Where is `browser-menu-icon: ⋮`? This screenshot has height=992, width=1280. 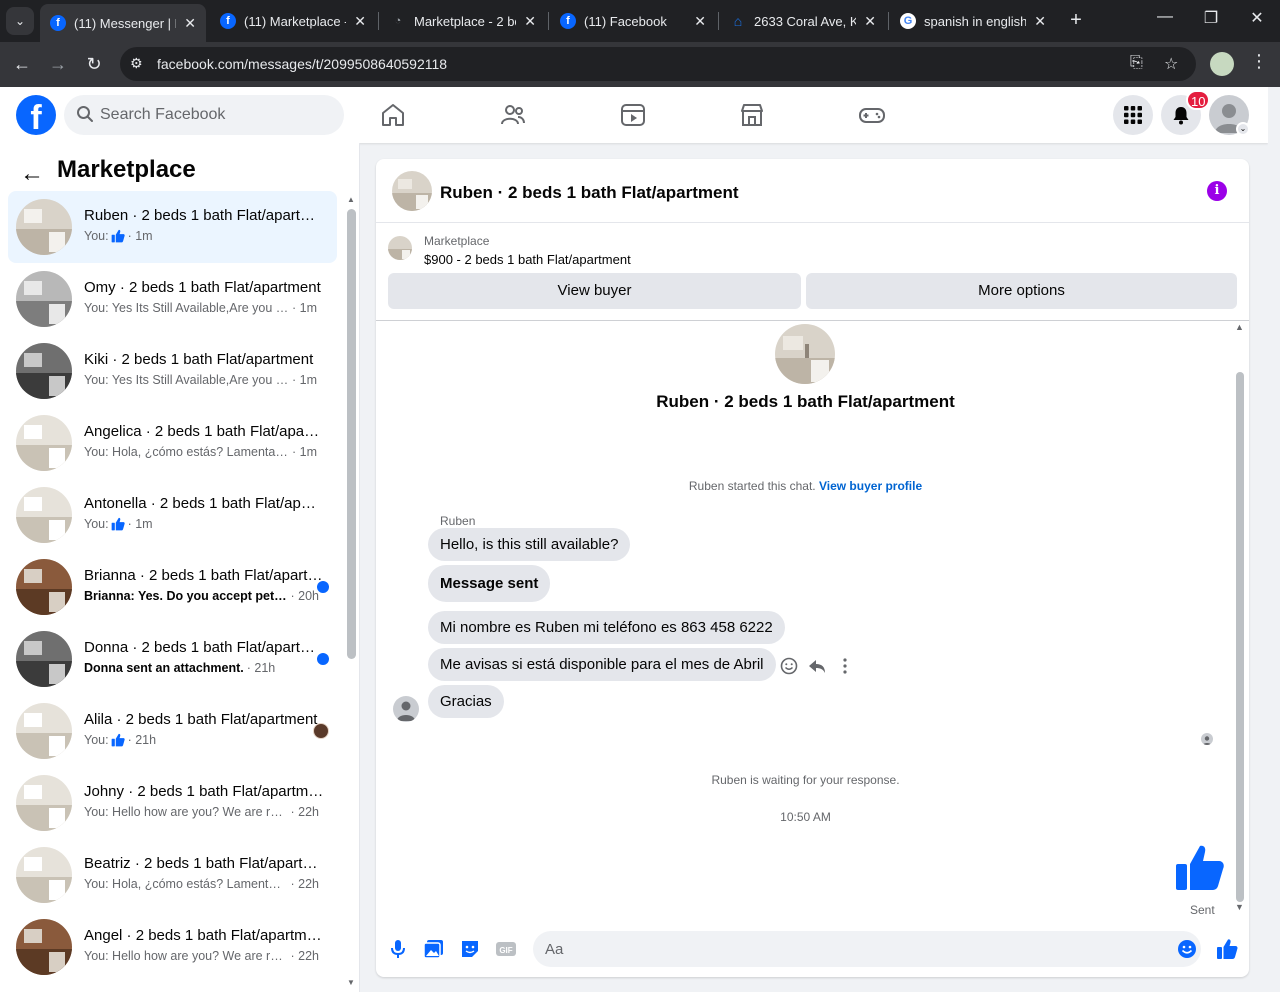 browser-menu-icon: ⋮ is located at coordinates (1259, 61).